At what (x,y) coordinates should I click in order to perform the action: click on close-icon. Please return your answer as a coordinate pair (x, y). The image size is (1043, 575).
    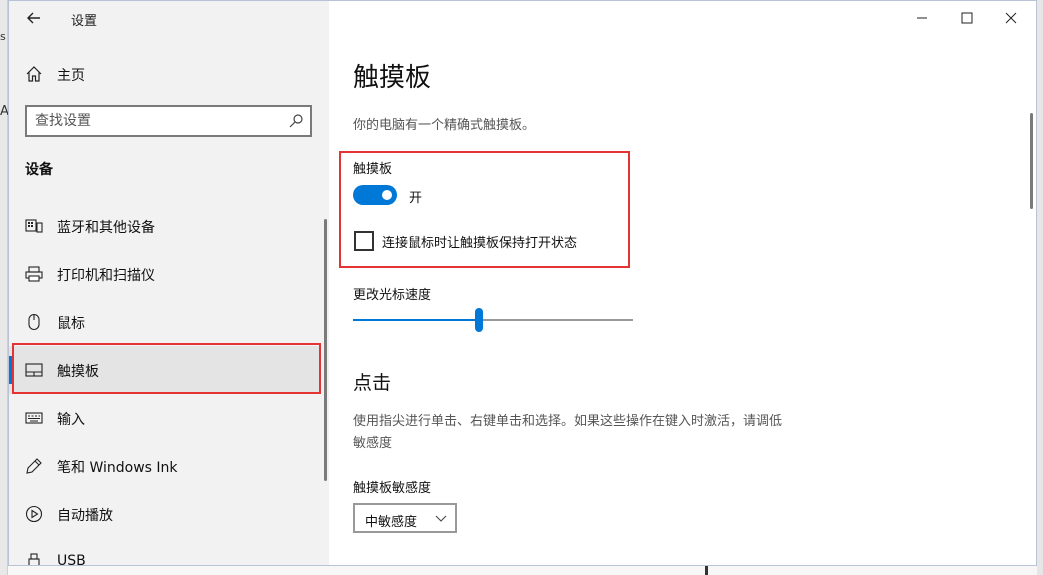
    Looking at the image, I should click on (1011, 18).